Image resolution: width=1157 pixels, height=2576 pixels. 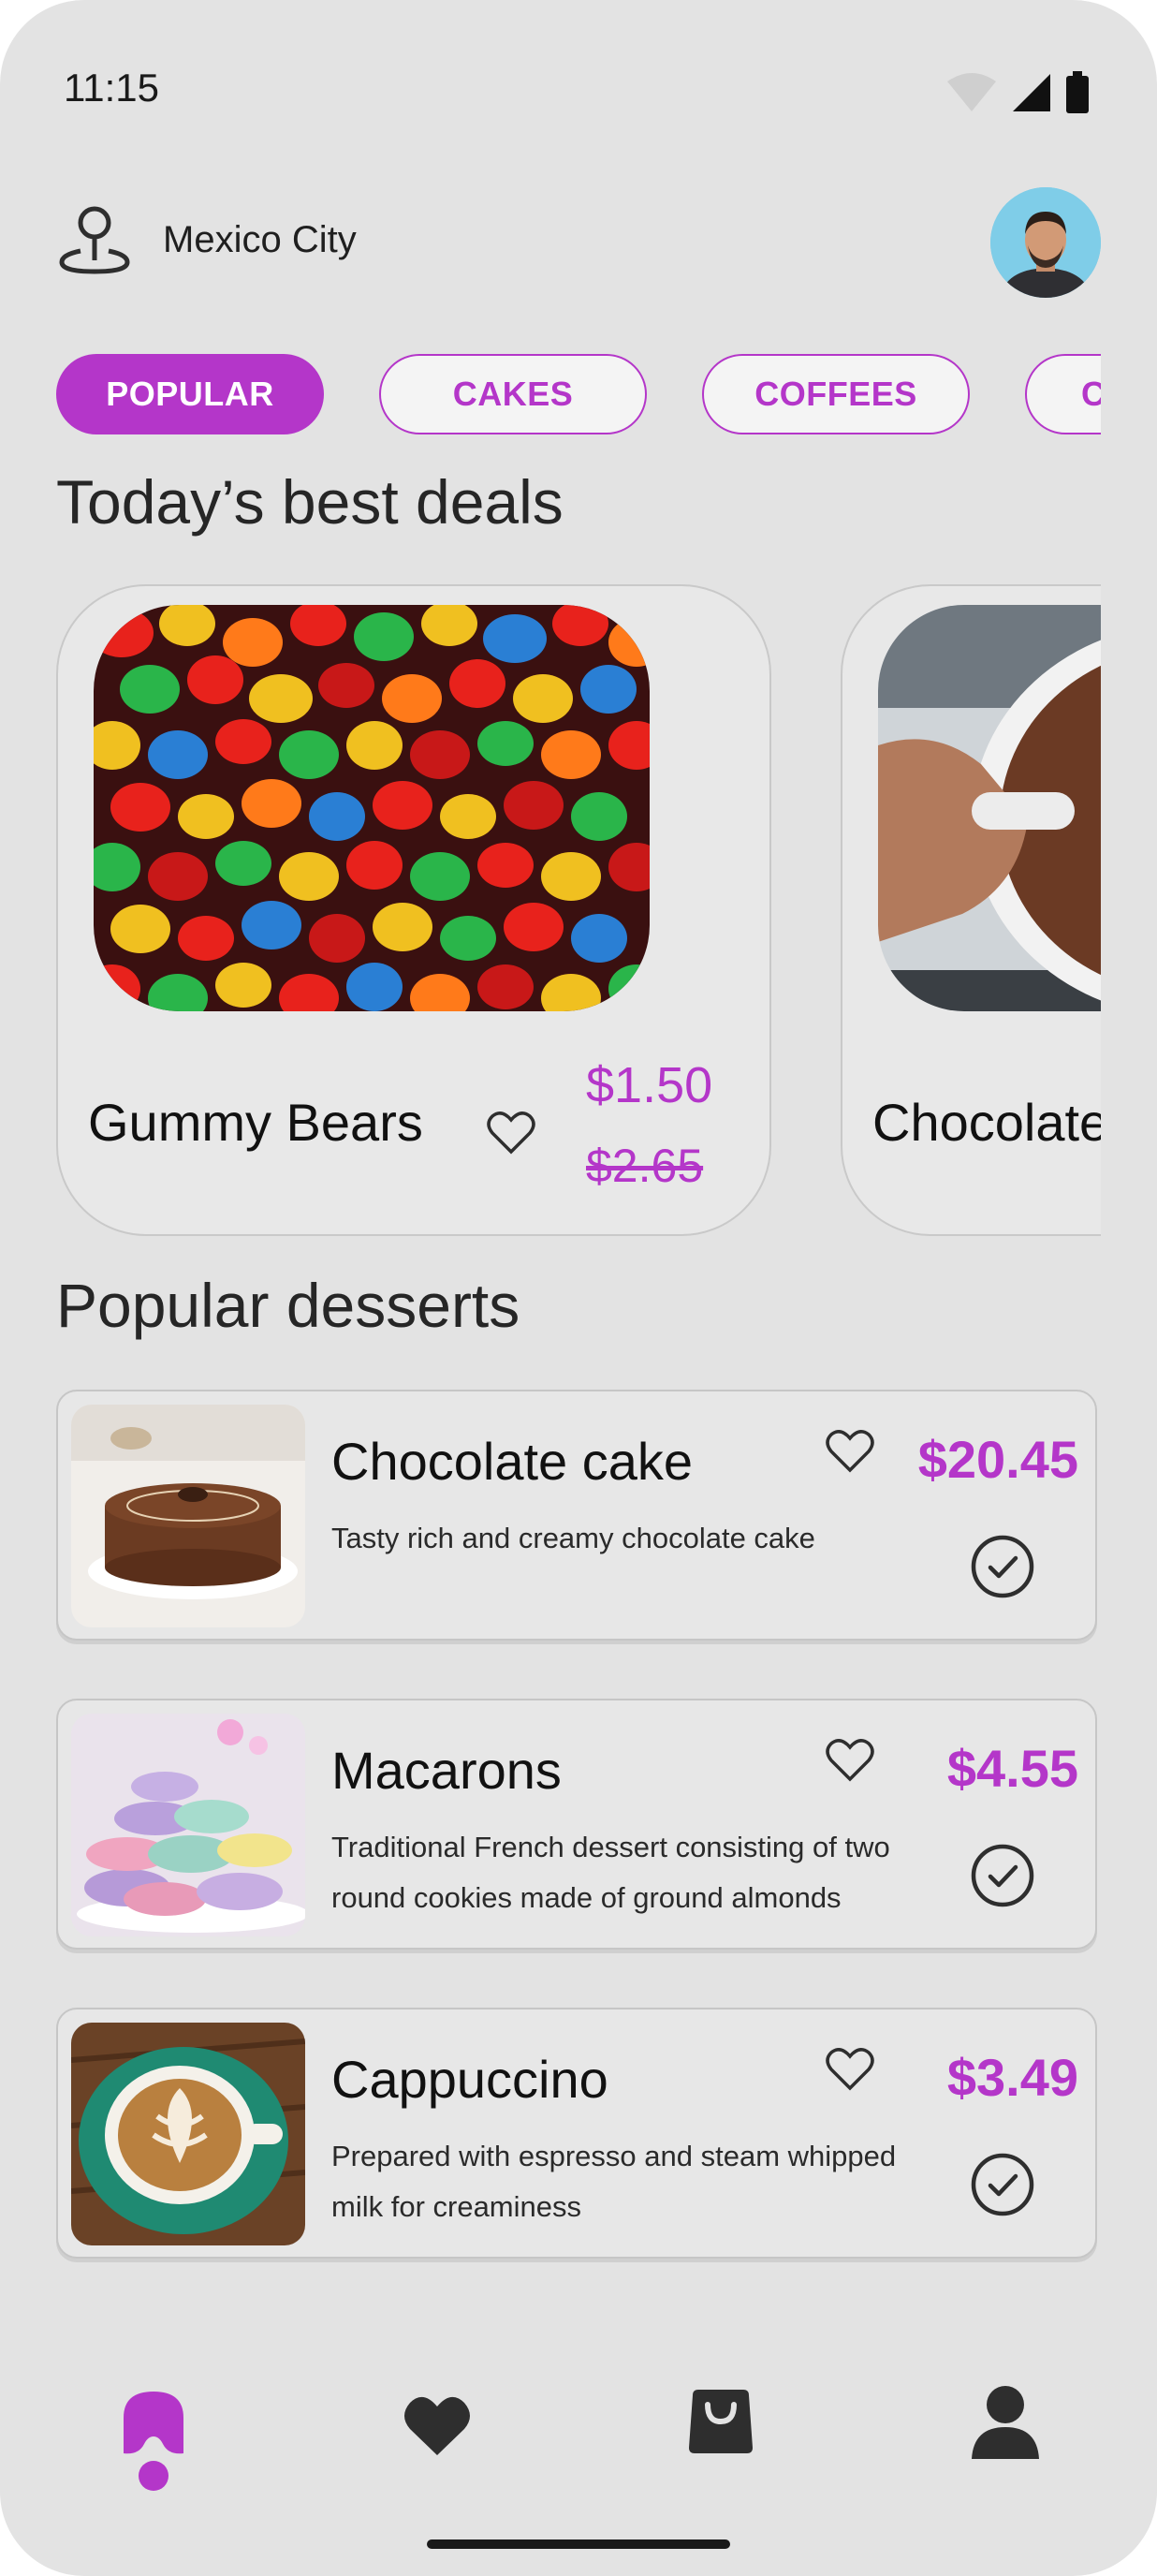 I want to click on location-pin-icon, so click(x=94, y=240).